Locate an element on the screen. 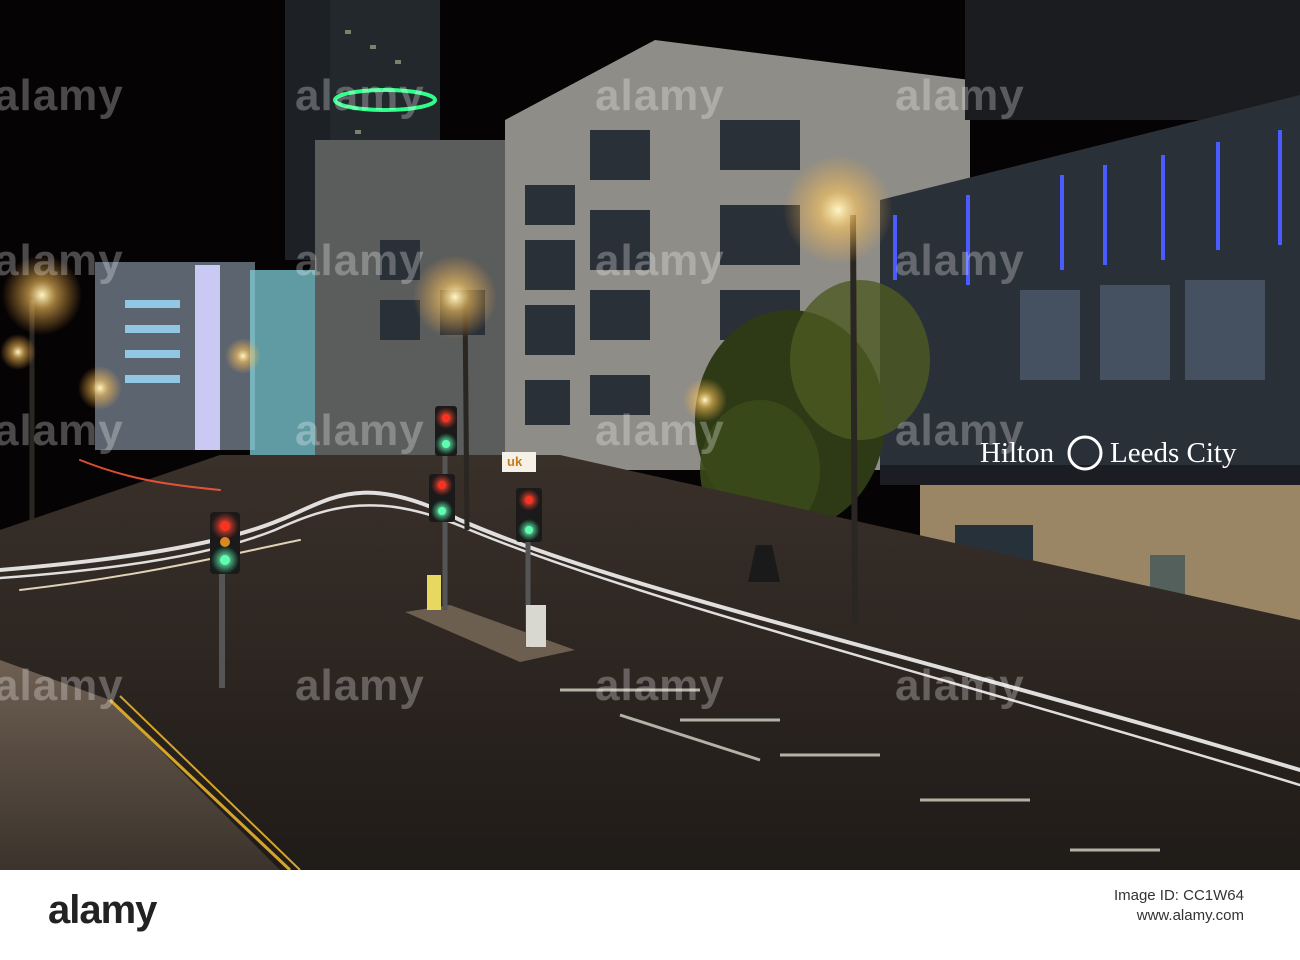 Image resolution: width=1300 pixels, height=960 pixels. alamy-logo: alamy is located at coordinates (102, 910).